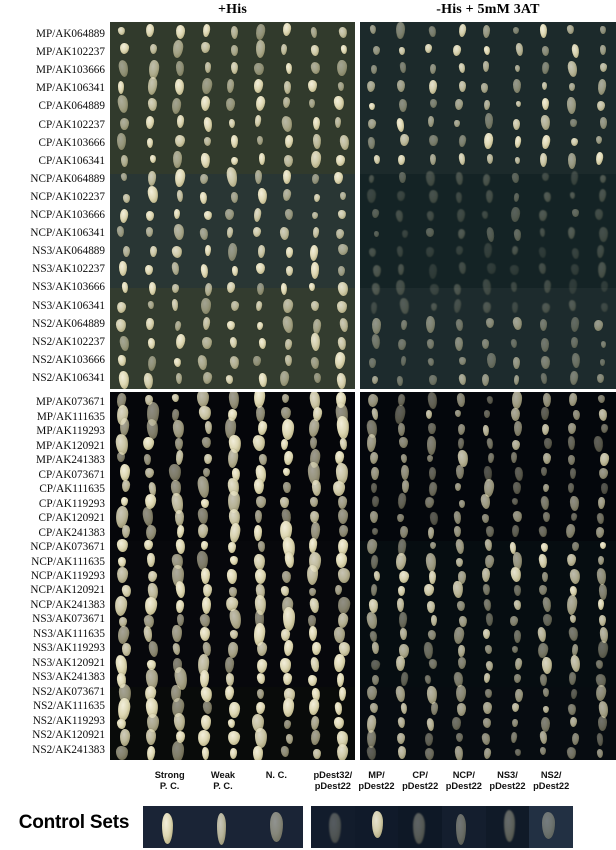 The height and width of the screenshot is (850, 616). Describe the element at coordinates (333, 780) in the screenshot. I see `control-header-right-0: pDest32/ pDest22` at that location.